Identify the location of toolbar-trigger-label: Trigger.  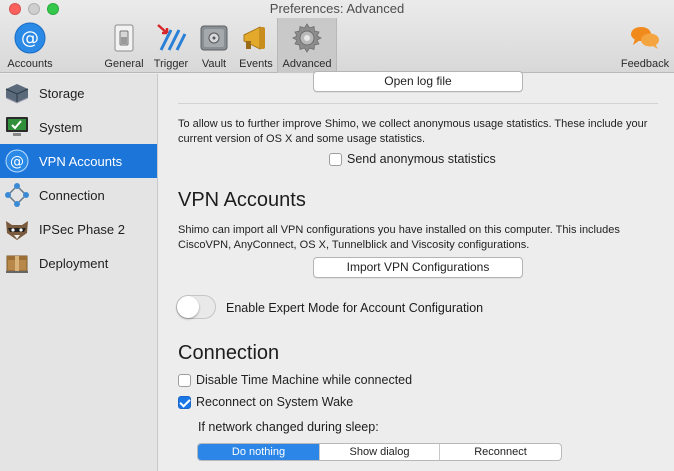
(171, 64).